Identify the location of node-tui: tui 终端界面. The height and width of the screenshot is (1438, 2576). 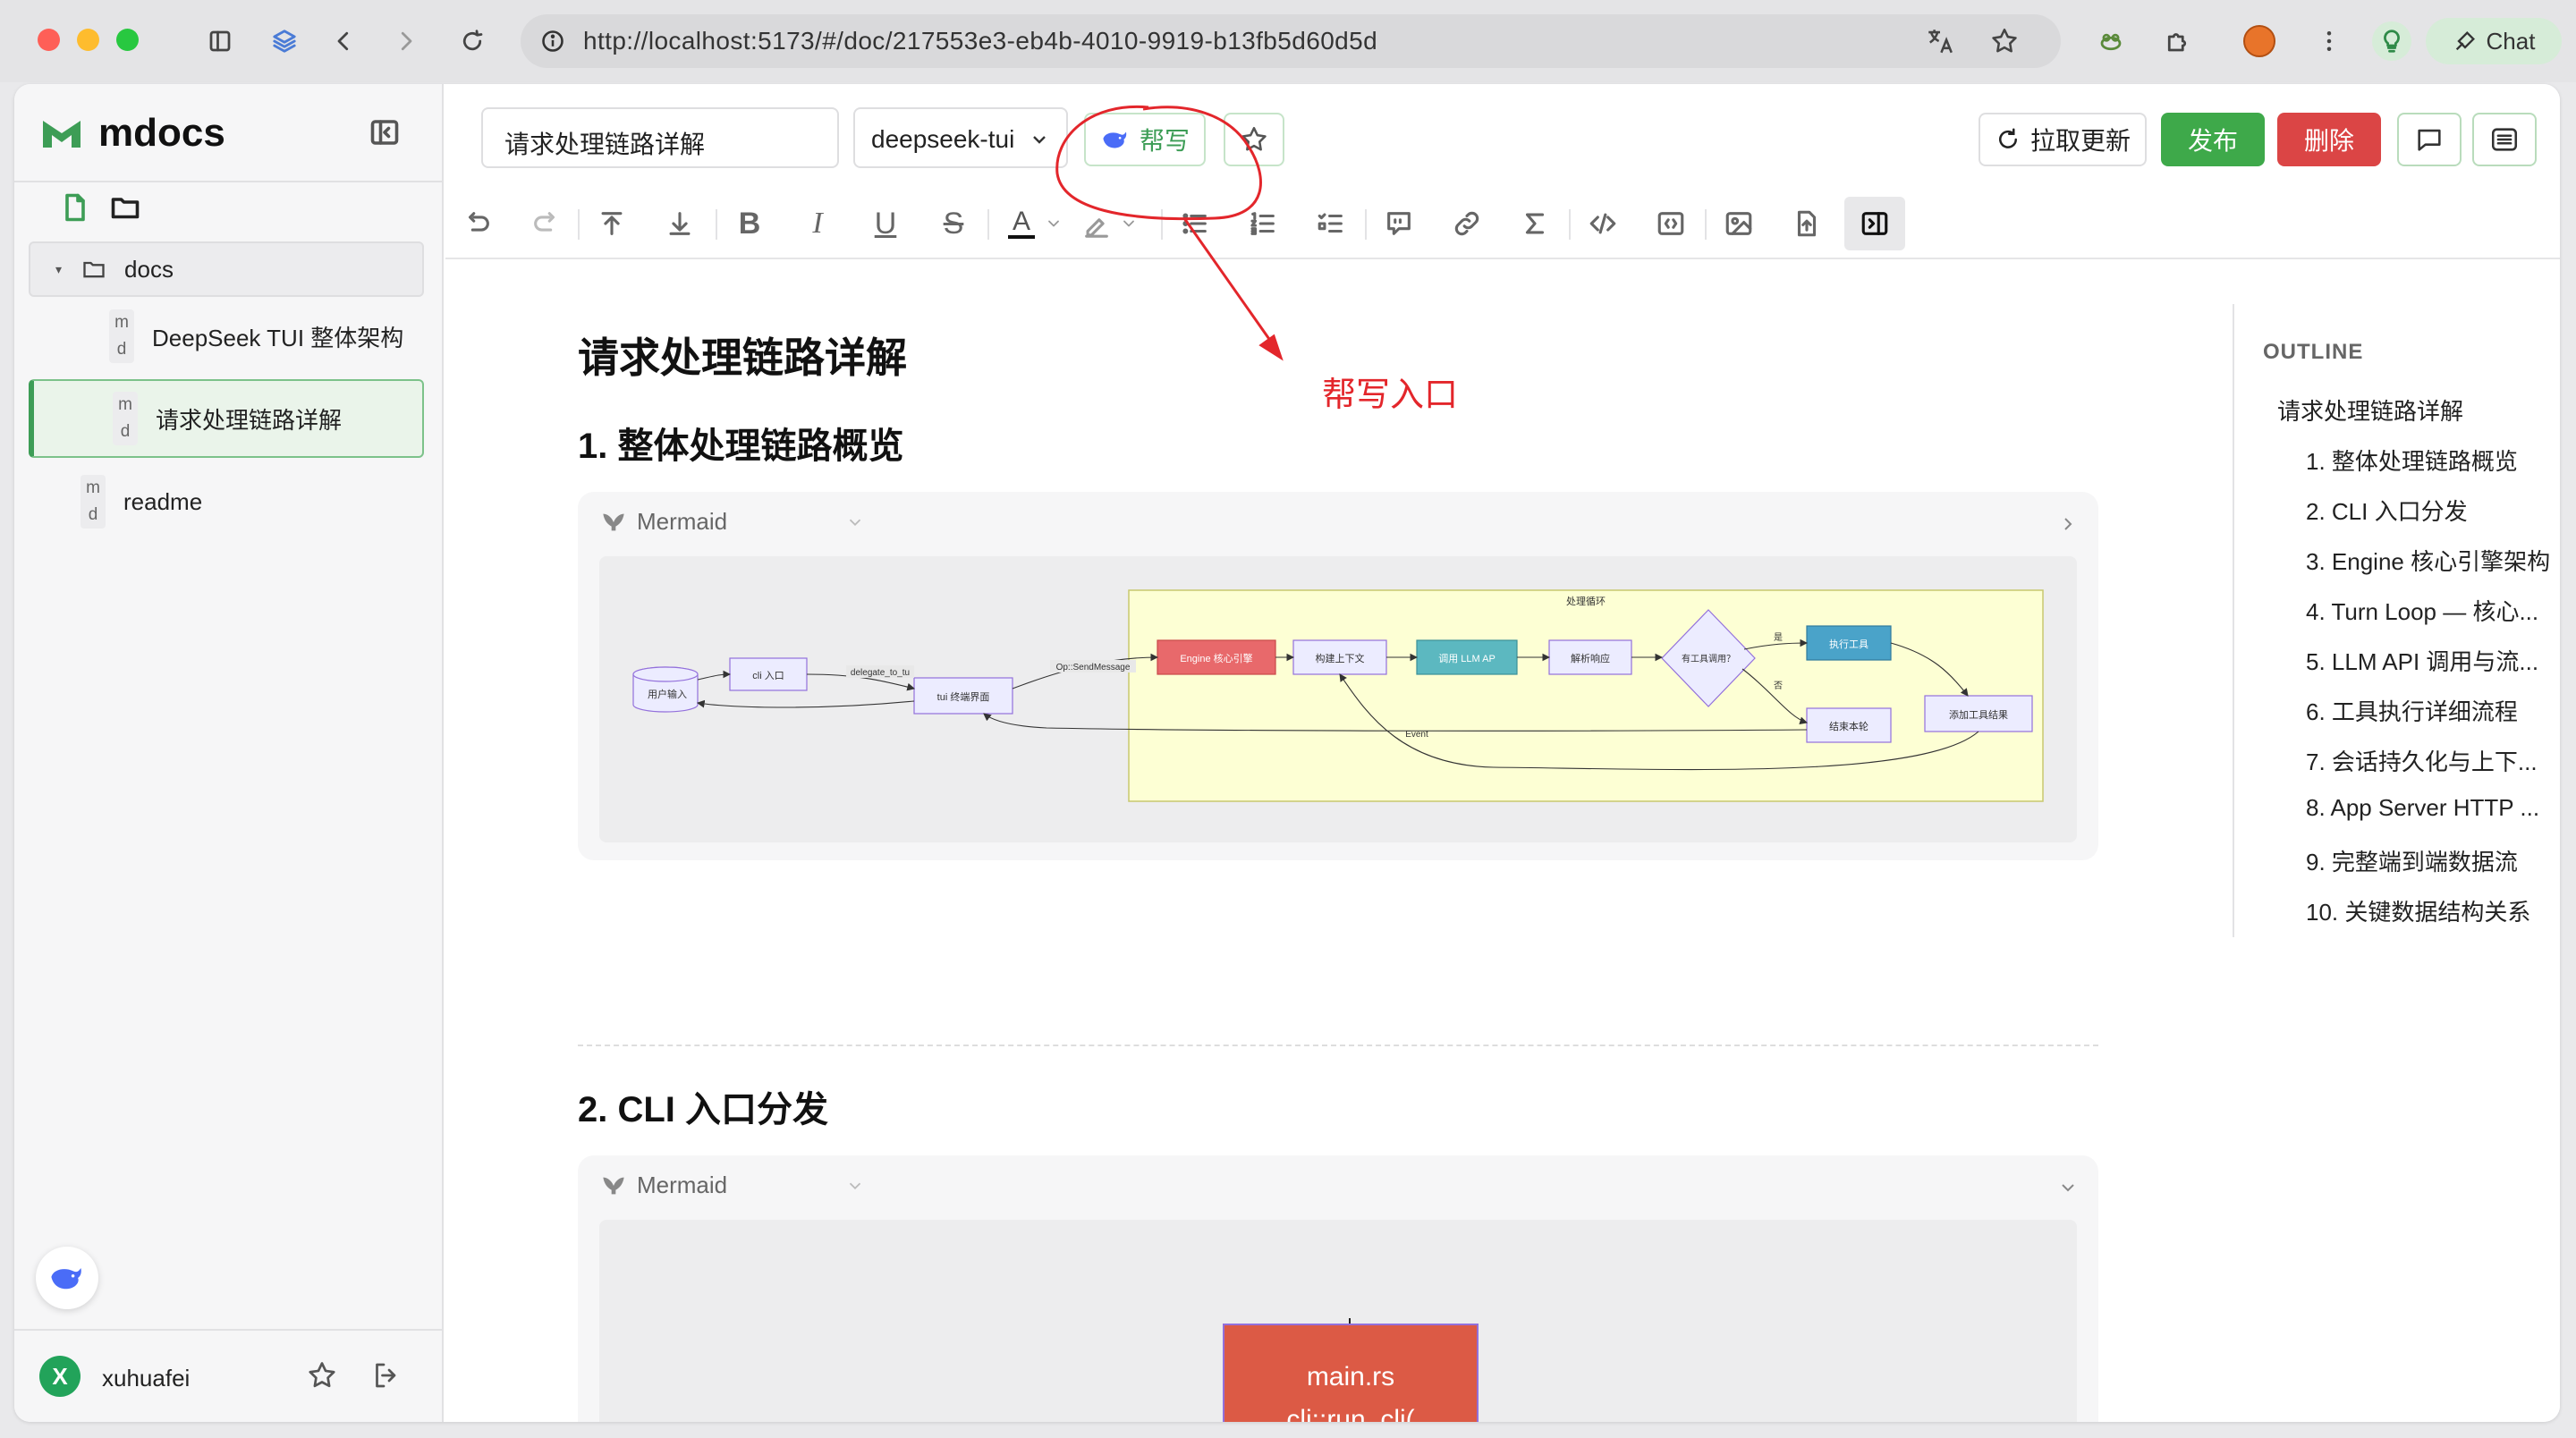
(963, 696).